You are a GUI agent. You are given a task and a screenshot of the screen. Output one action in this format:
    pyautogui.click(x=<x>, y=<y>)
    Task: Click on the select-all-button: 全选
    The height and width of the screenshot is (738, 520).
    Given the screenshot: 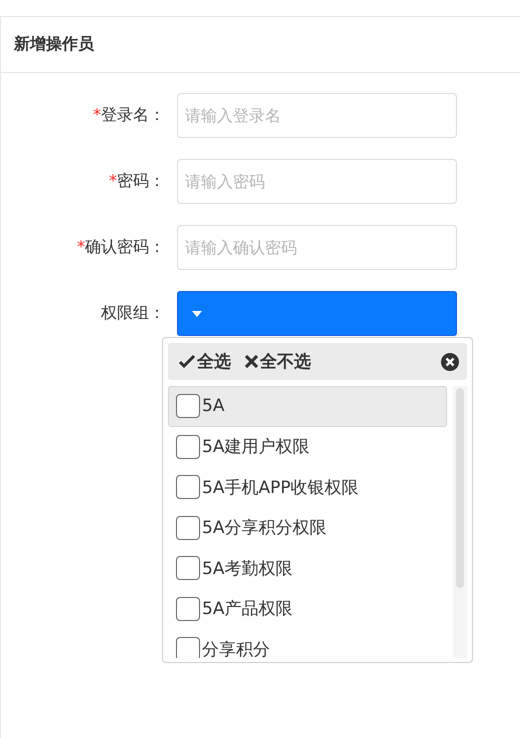 What is the action you would take?
    pyautogui.click(x=205, y=361)
    